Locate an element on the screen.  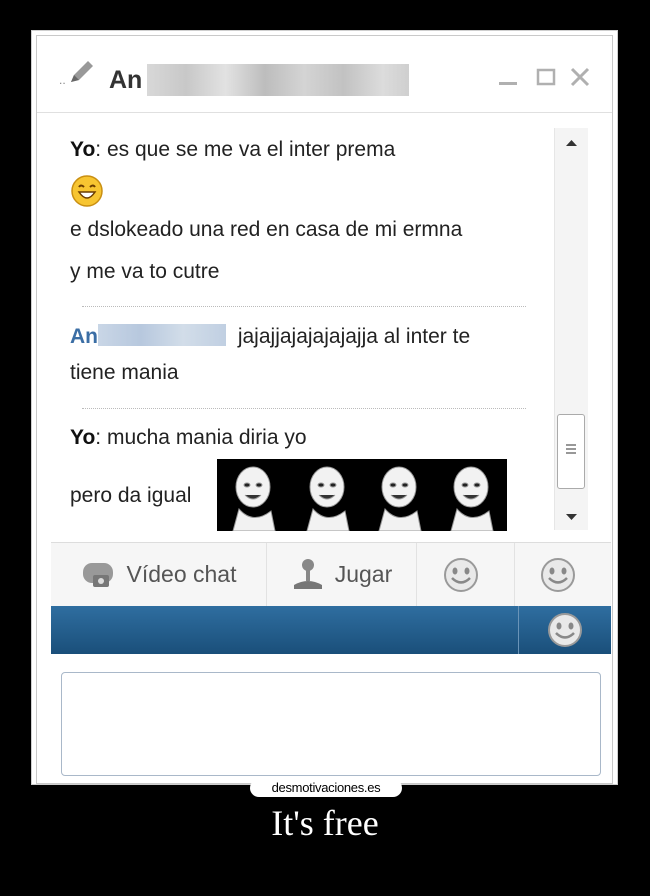
chat-toolbar: Vídeo chat Jugar is located at coordinates (331, 574).